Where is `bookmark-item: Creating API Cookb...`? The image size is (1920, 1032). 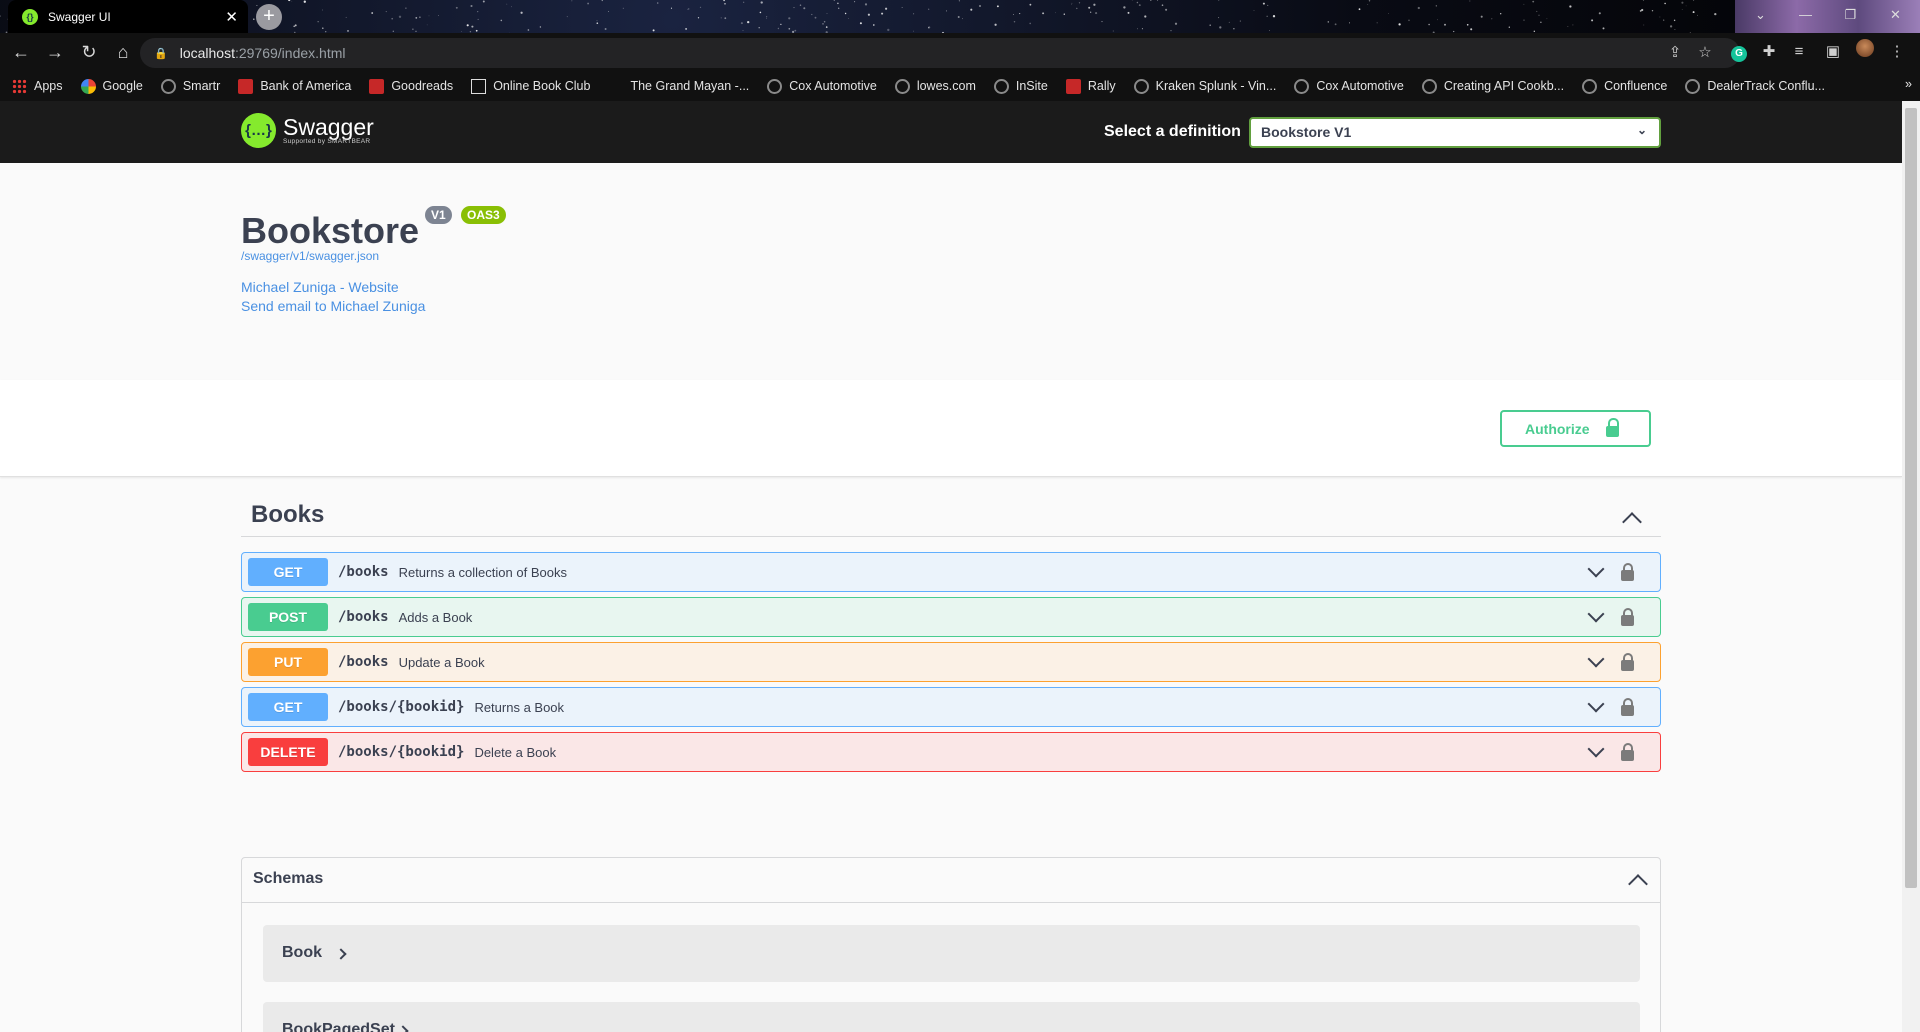 bookmark-item: Creating API Cookb... is located at coordinates (1492, 86).